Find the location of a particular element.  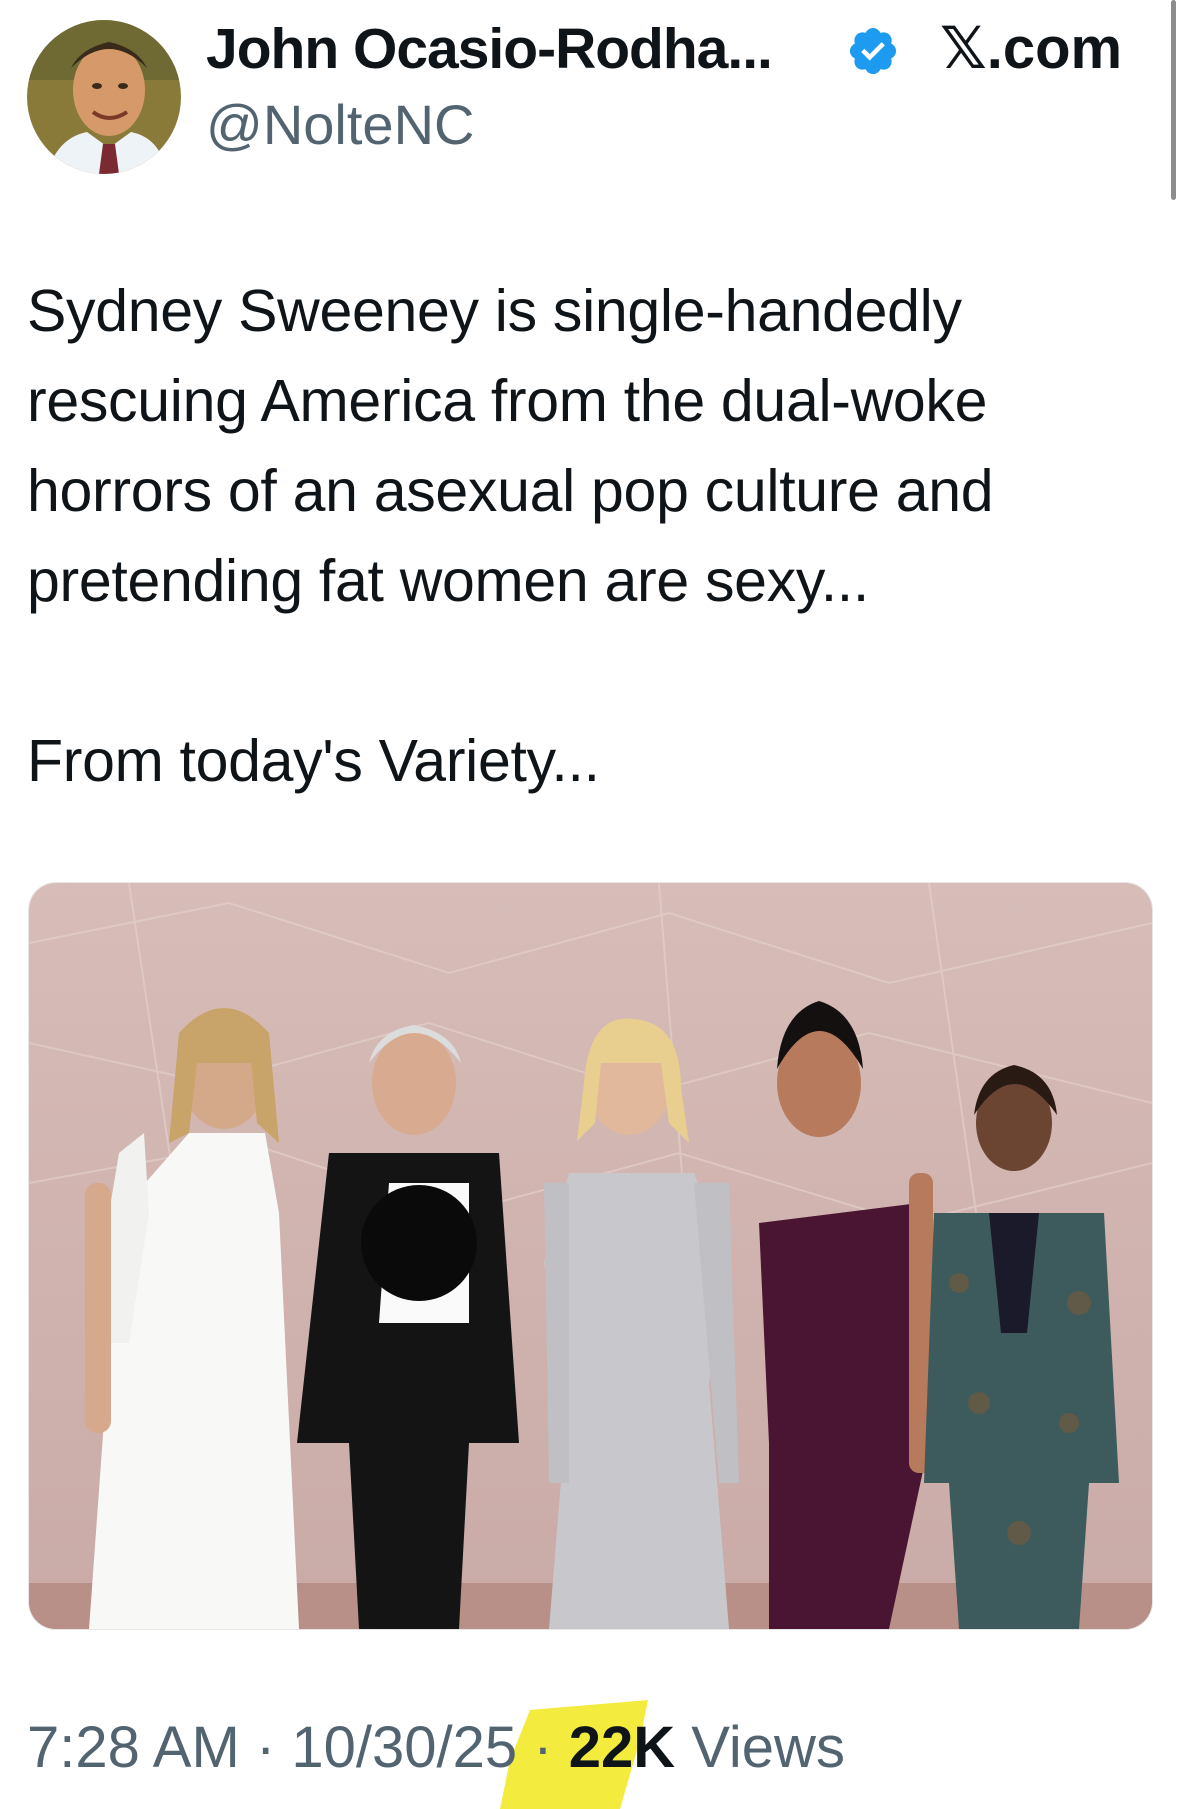

tweet-line: horrors of an asexual pop culture and is located at coordinates (510, 491).